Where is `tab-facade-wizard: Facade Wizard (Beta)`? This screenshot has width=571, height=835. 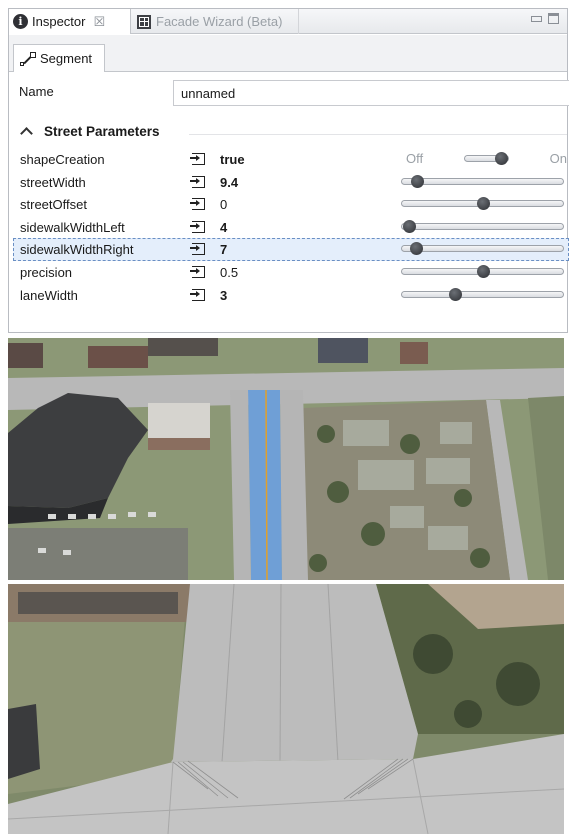
tab-facade-wizard: Facade Wizard (Beta) is located at coordinates (215, 21).